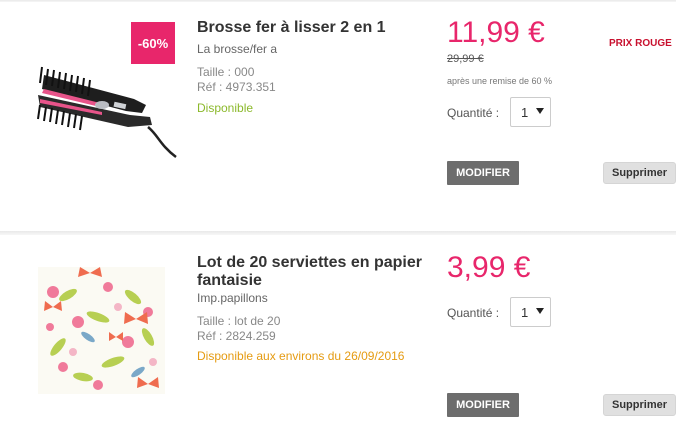 This screenshot has height=432, width=689. What do you see at coordinates (489, 267) in the screenshot?
I see `product-price: 3,99 €` at bounding box center [489, 267].